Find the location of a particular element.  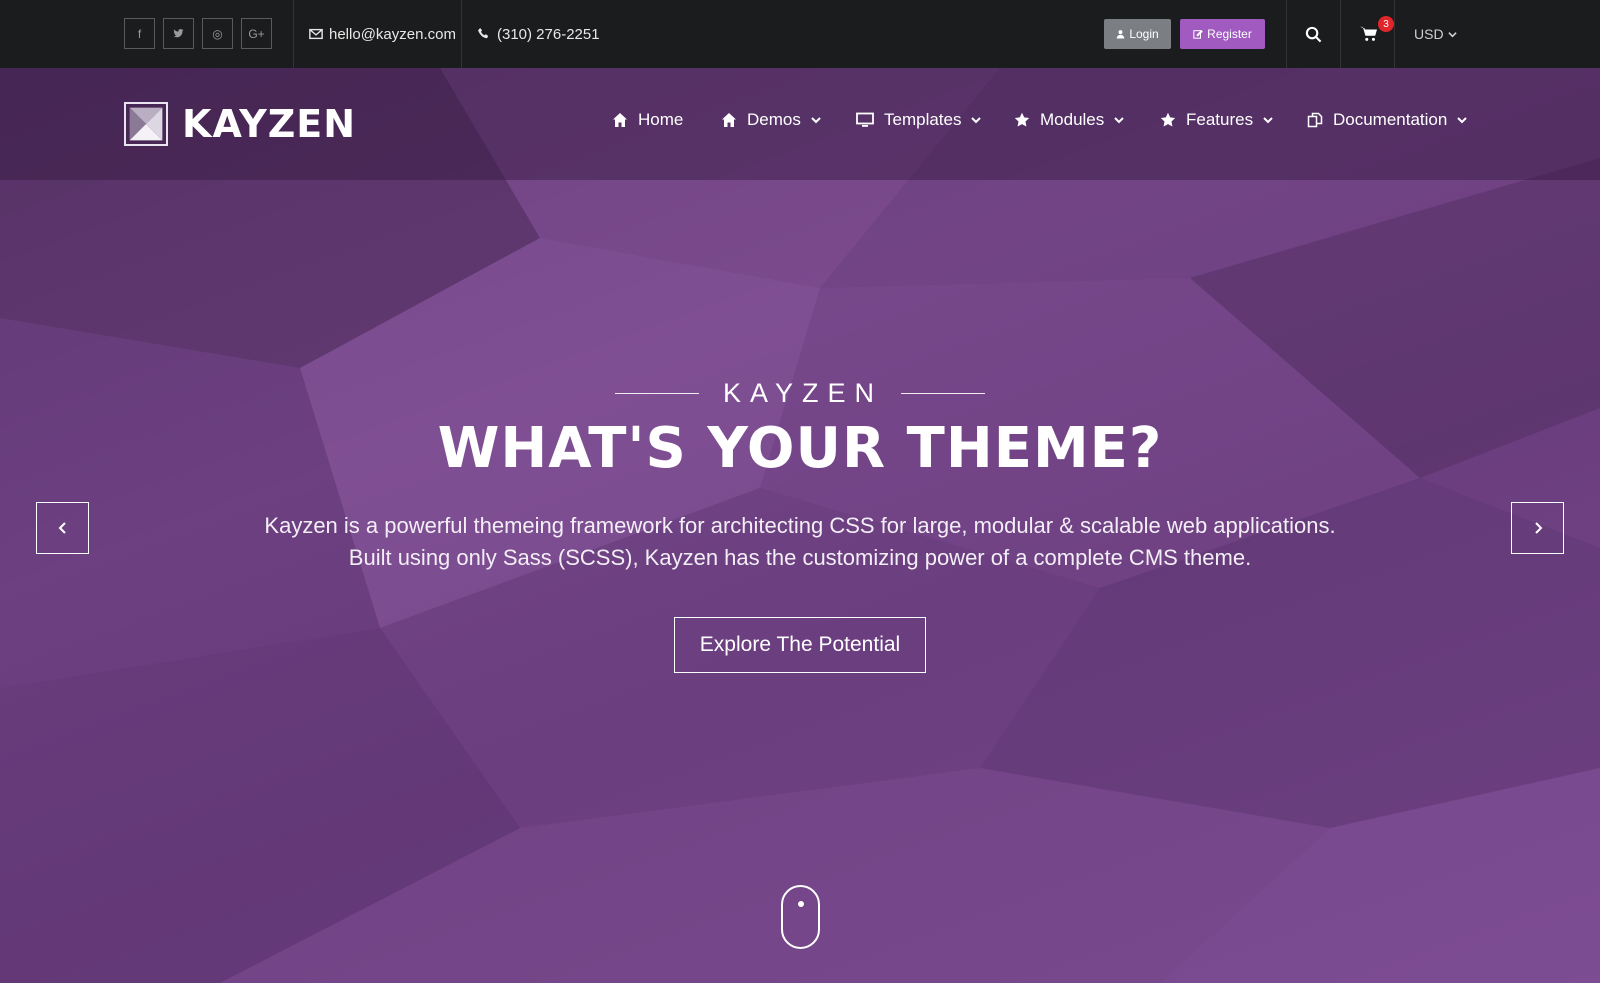

nav-item-modules: Modules is located at coordinates (1069, 120).